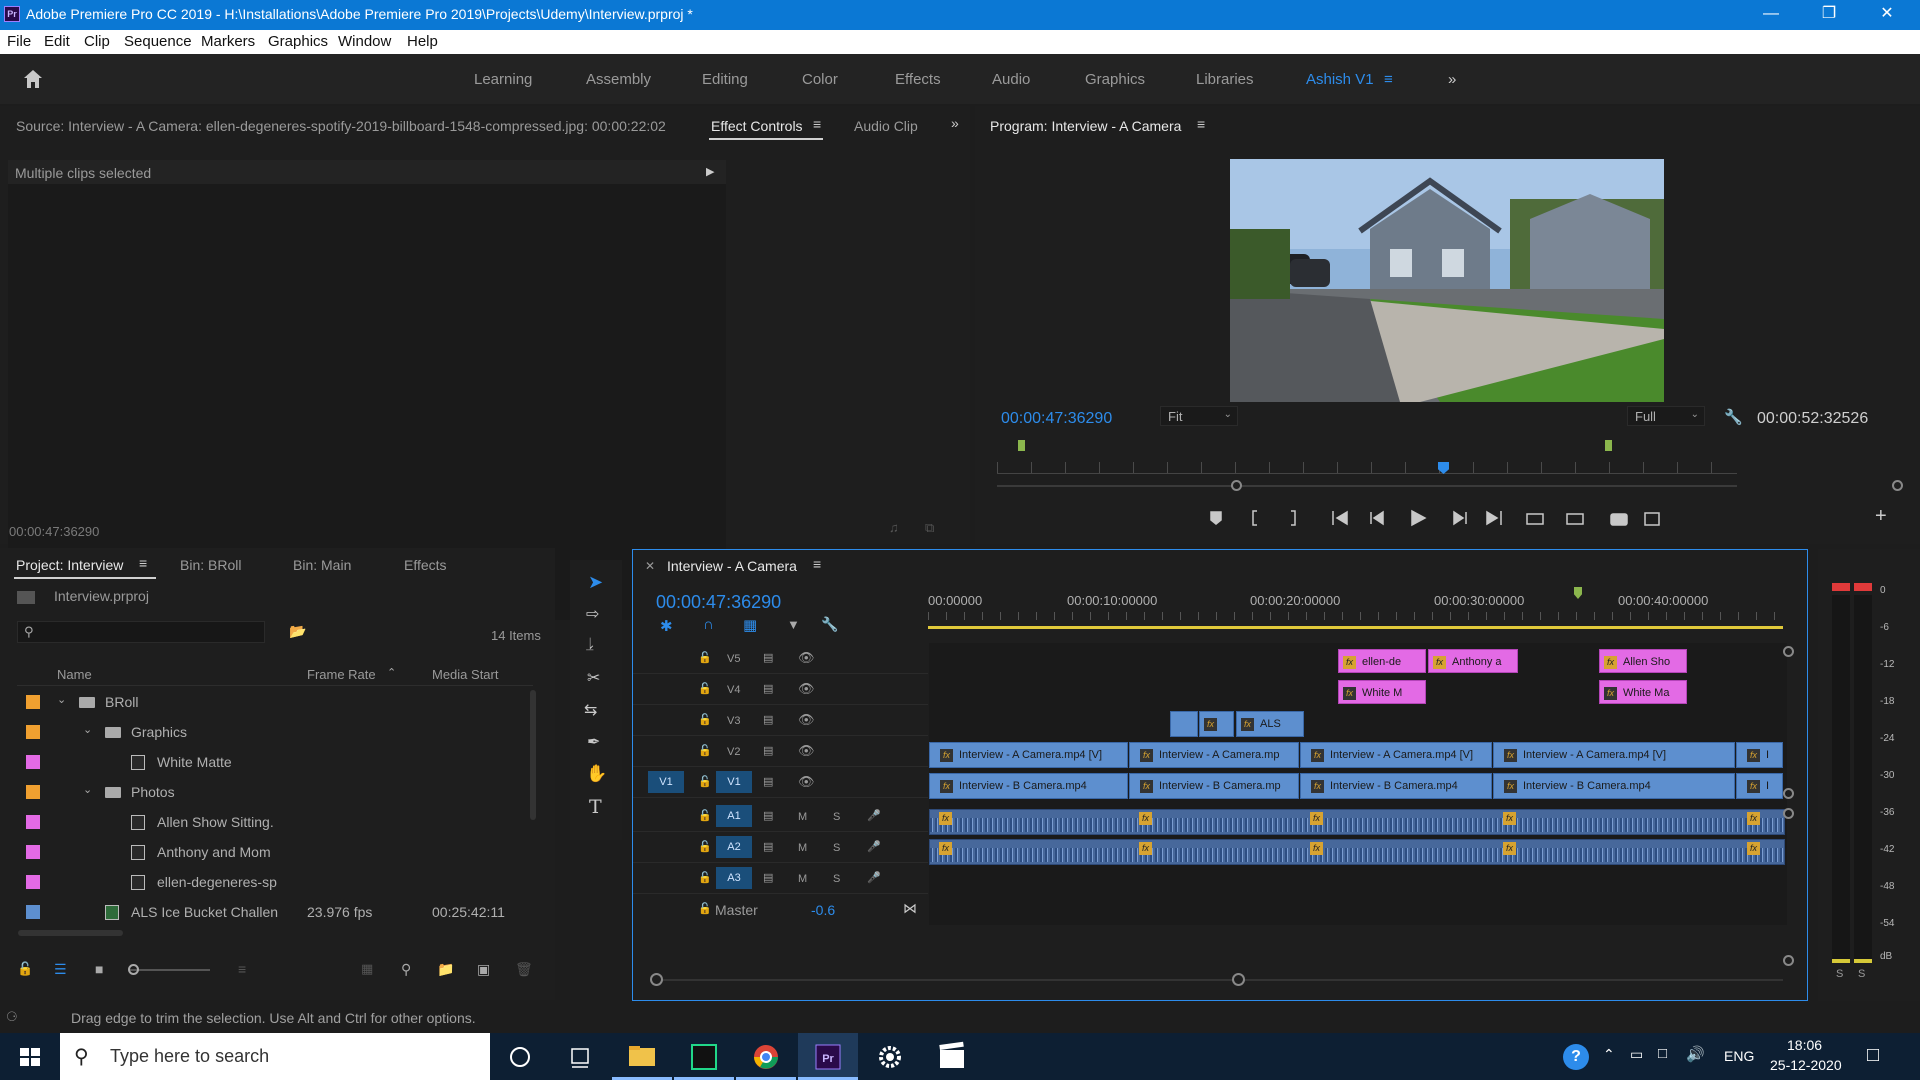 This screenshot has height=1080, width=1920. Describe the element at coordinates (650, 566) in the screenshot. I see `close-sequence-icon: ✕` at that location.